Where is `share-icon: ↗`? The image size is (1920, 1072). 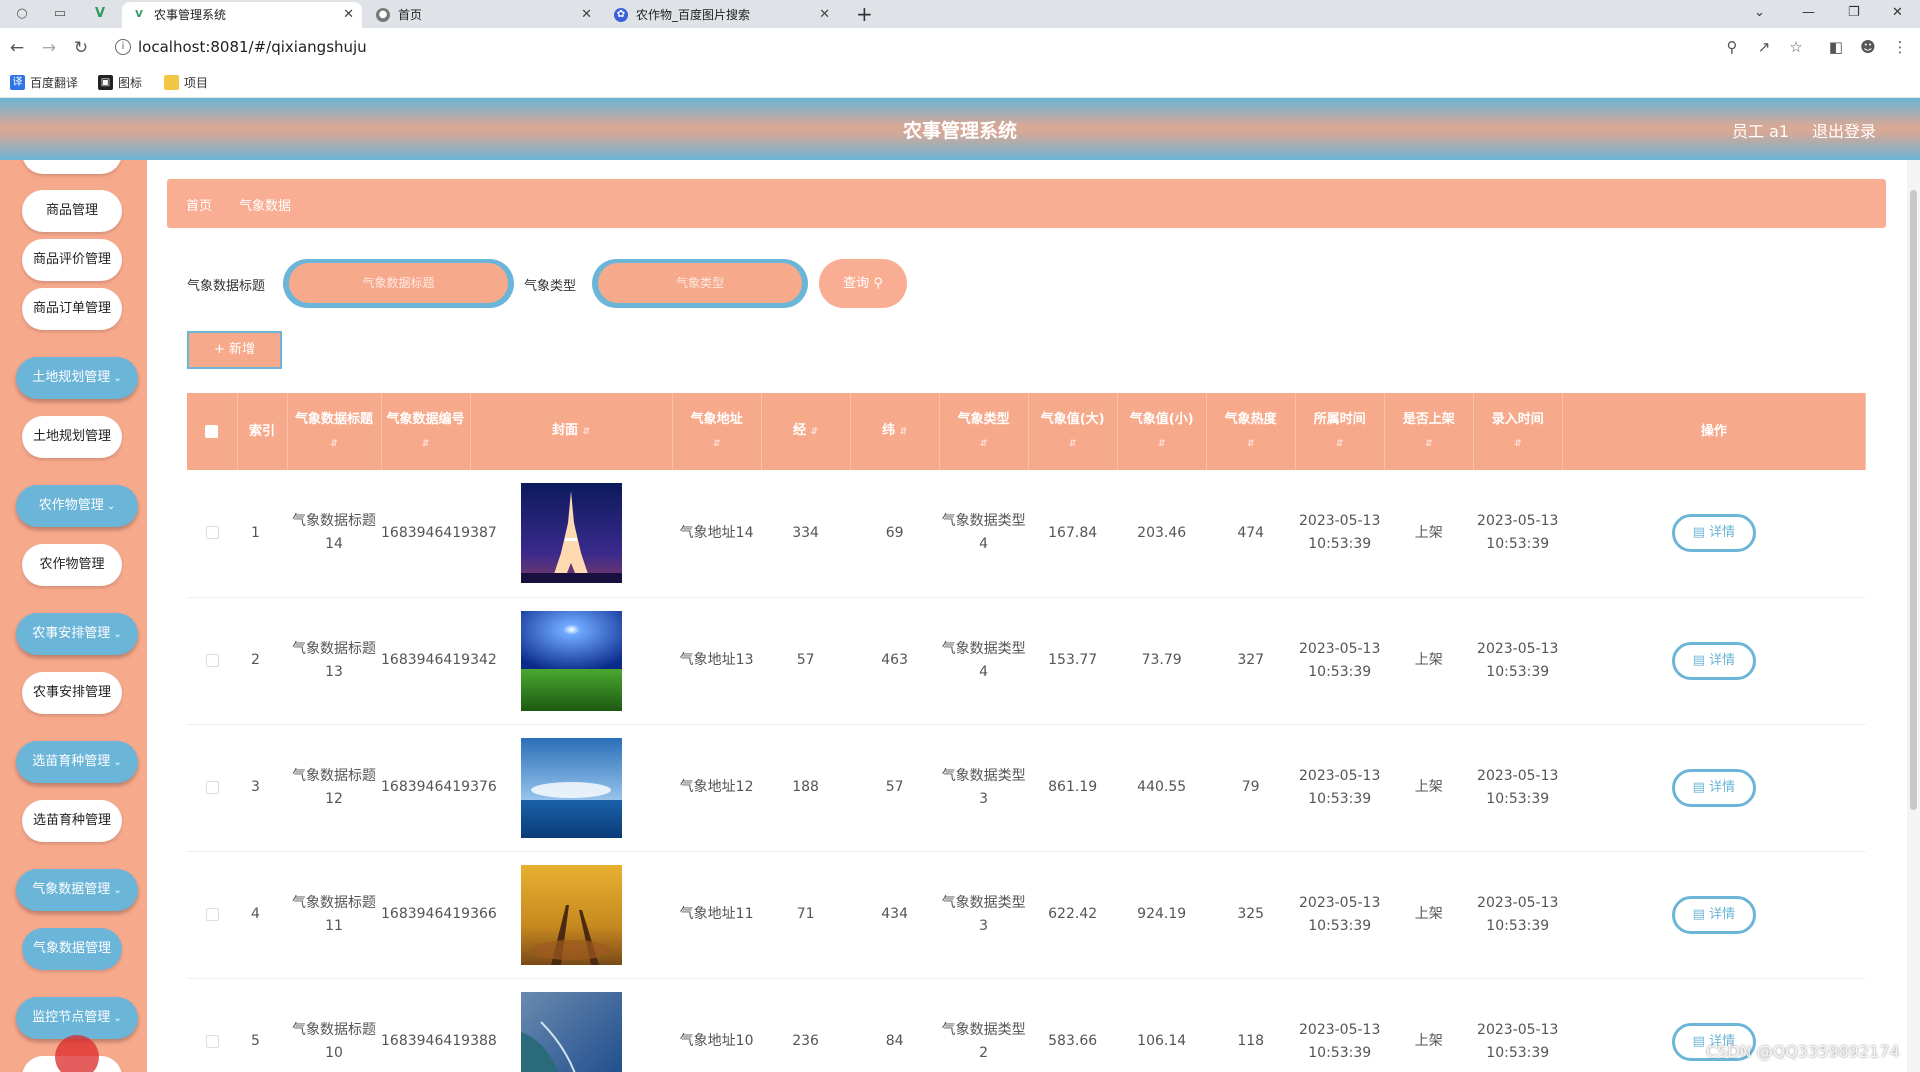 share-icon: ↗ is located at coordinates (1764, 47).